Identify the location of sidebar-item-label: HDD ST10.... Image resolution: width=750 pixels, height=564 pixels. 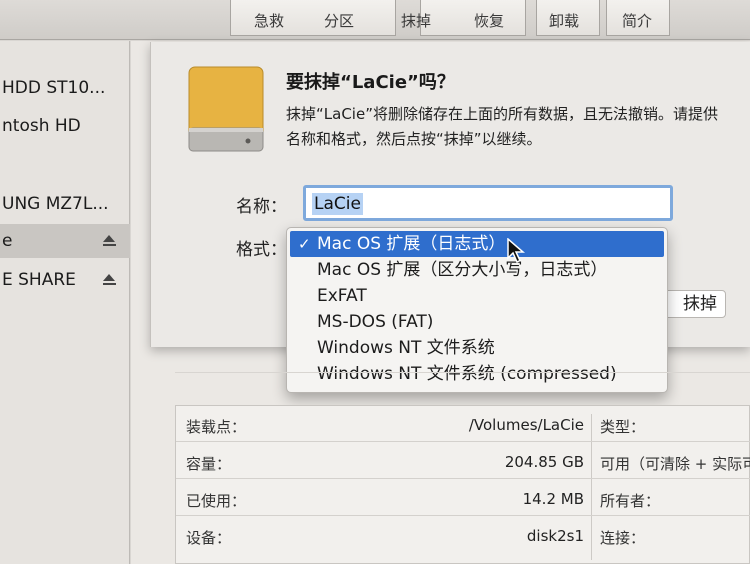
(54, 88).